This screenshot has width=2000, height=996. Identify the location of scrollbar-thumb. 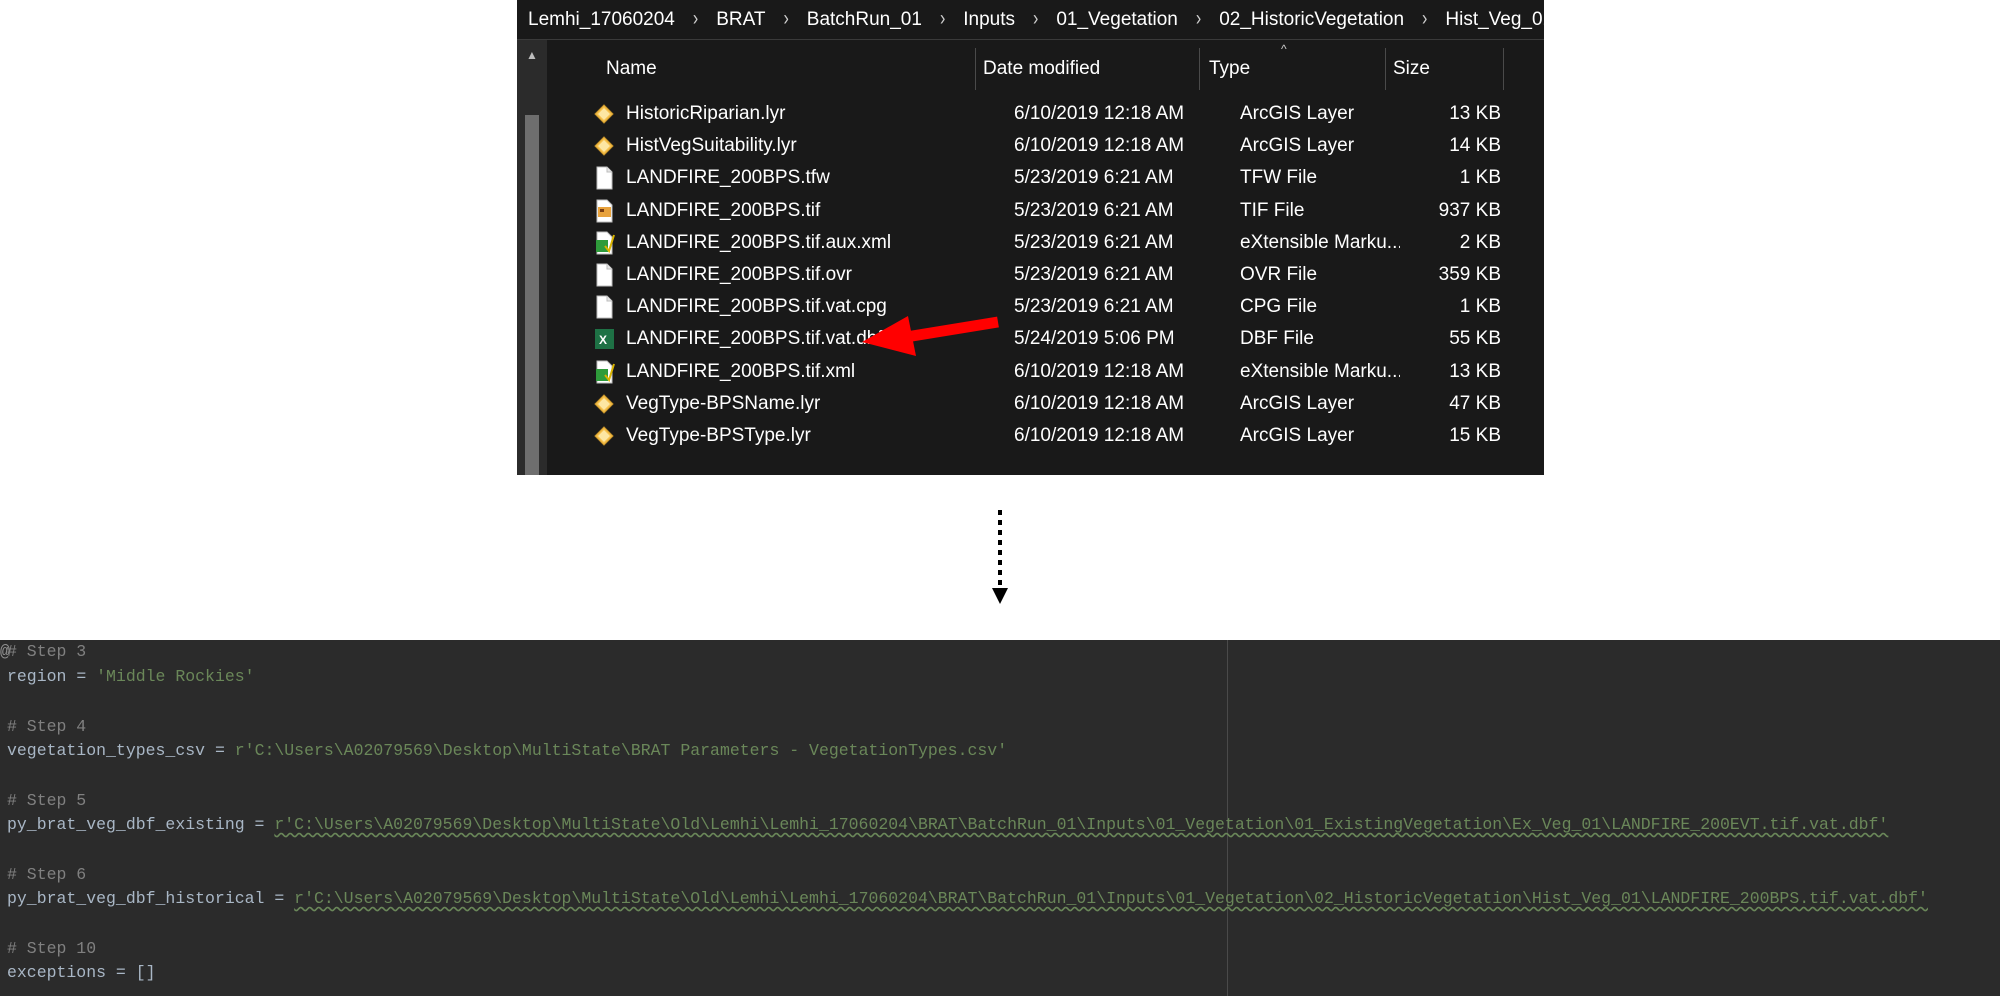
(532, 295).